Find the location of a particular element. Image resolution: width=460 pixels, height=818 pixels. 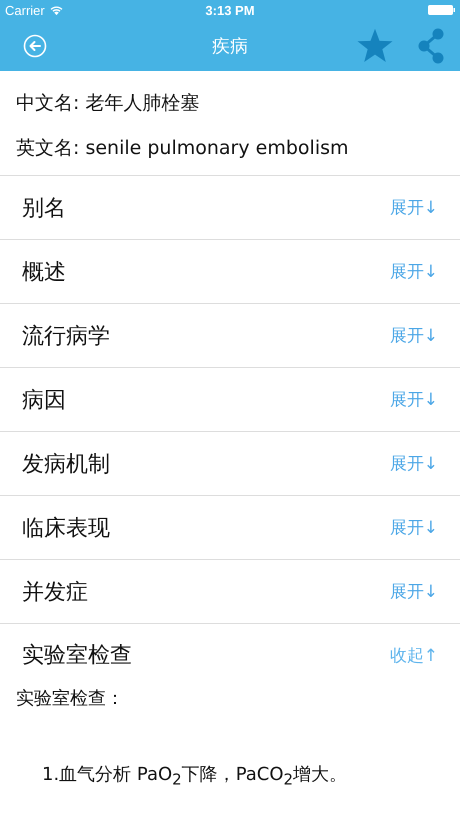

section-header: 并发症 展开↓ is located at coordinates (230, 592).